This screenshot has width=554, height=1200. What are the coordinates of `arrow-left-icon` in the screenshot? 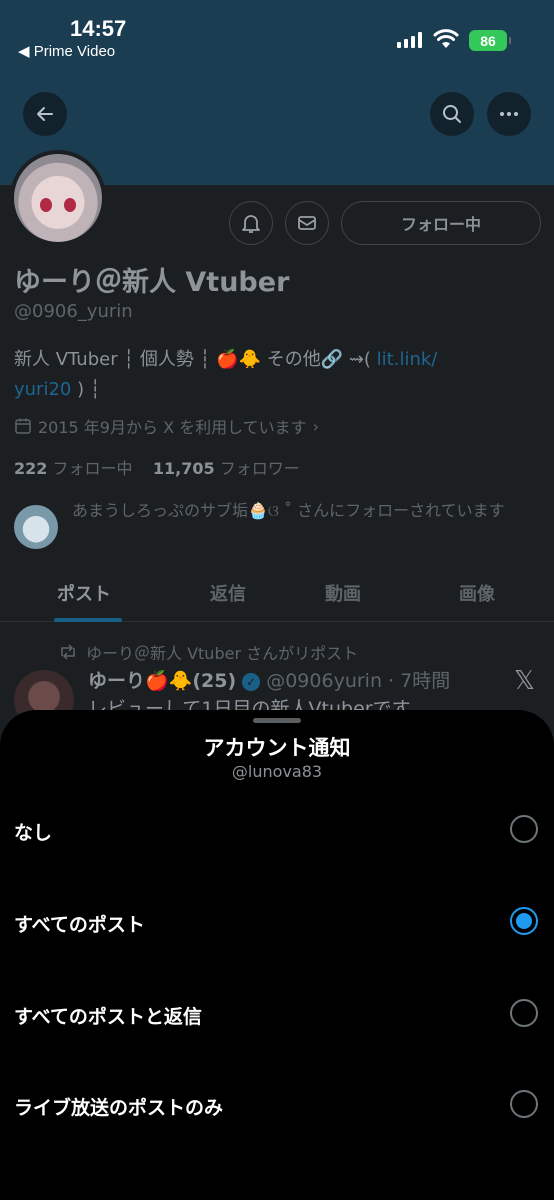 It's located at (45, 114).